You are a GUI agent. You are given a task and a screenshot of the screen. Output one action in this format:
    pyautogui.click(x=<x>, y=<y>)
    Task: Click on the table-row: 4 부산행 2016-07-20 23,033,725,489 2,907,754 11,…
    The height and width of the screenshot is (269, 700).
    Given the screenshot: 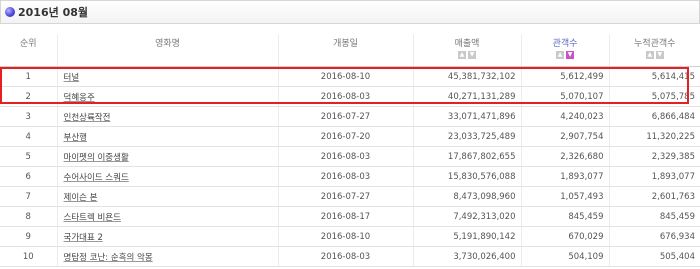 What is the action you would take?
    pyautogui.click(x=350, y=136)
    